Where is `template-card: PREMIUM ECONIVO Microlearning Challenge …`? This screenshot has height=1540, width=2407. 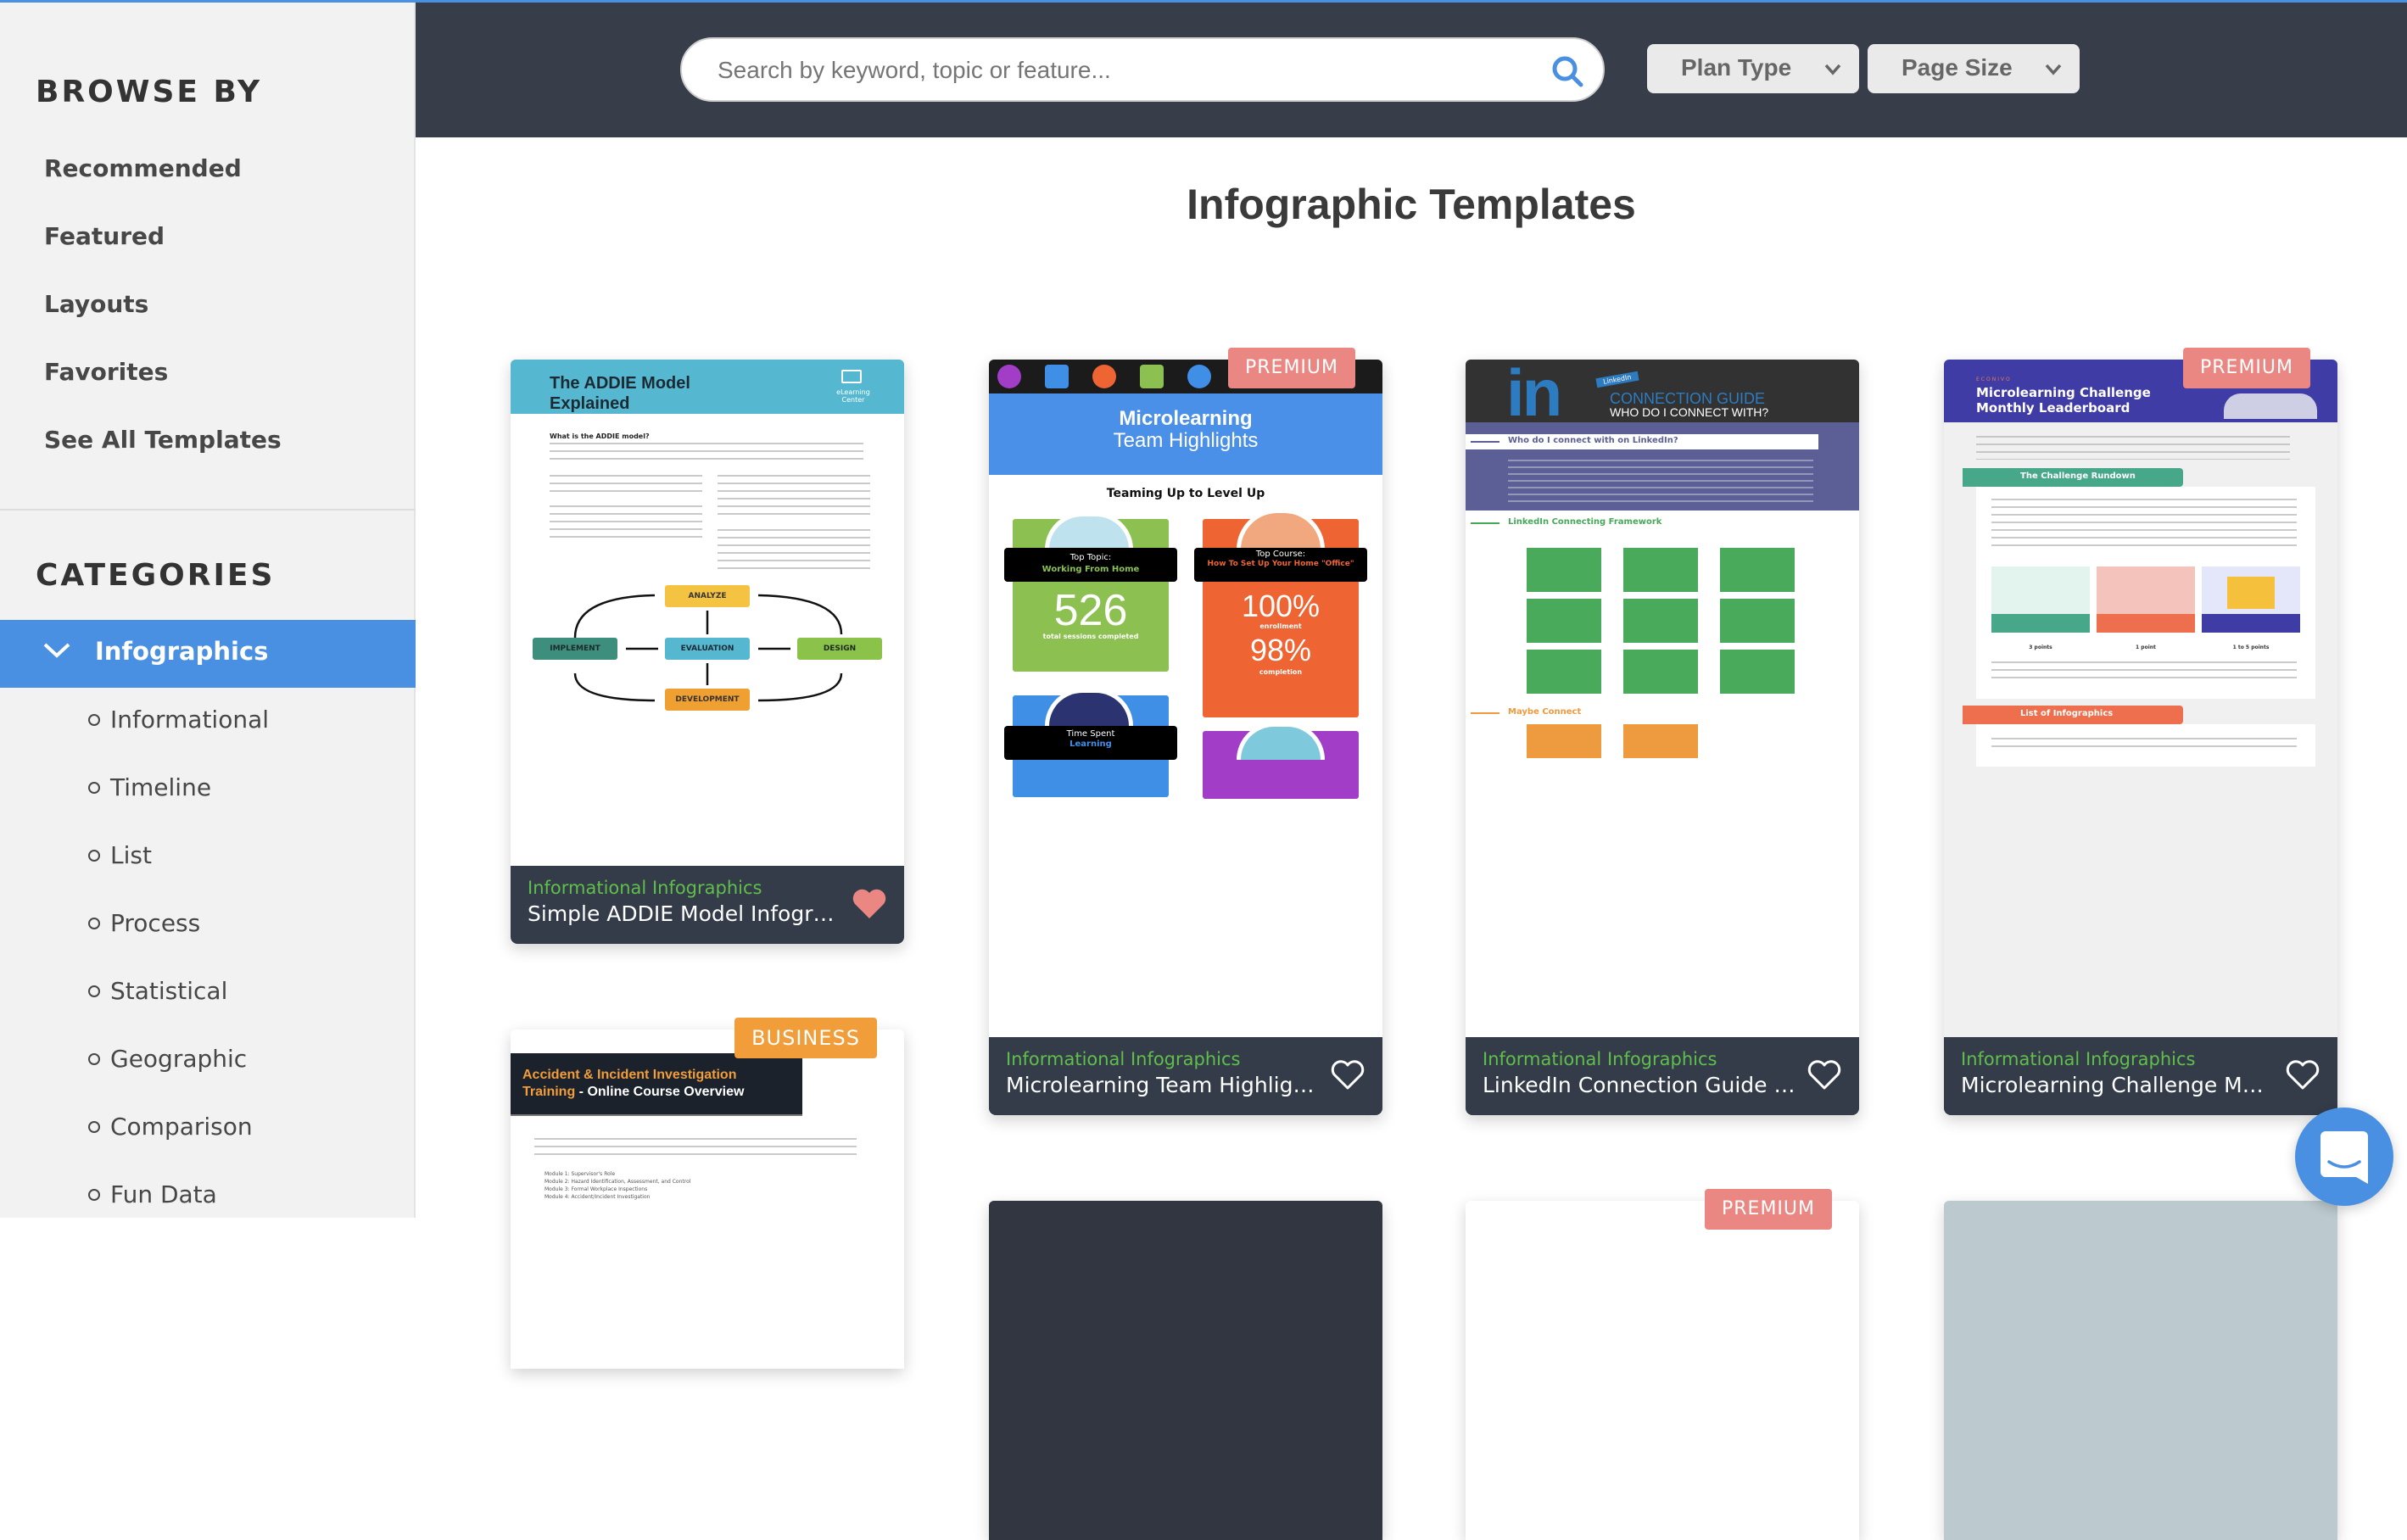 template-card: PREMIUM ECONIVO Microlearning Challenge … is located at coordinates (2140, 731).